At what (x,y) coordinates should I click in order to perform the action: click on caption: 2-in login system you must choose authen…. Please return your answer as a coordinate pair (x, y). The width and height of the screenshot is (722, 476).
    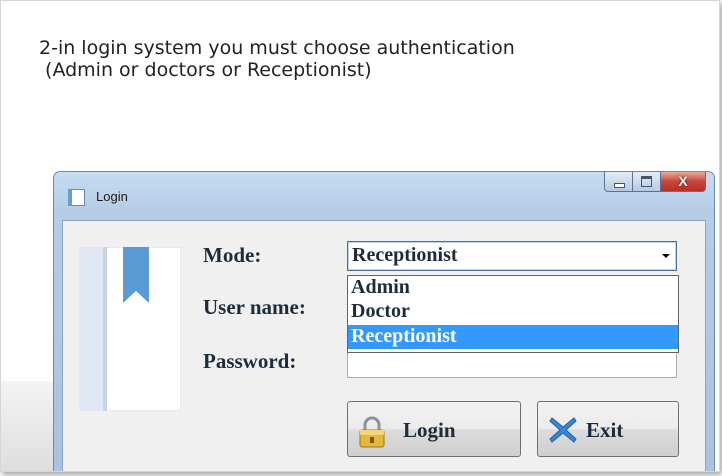
    Looking at the image, I should click on (277, 59).